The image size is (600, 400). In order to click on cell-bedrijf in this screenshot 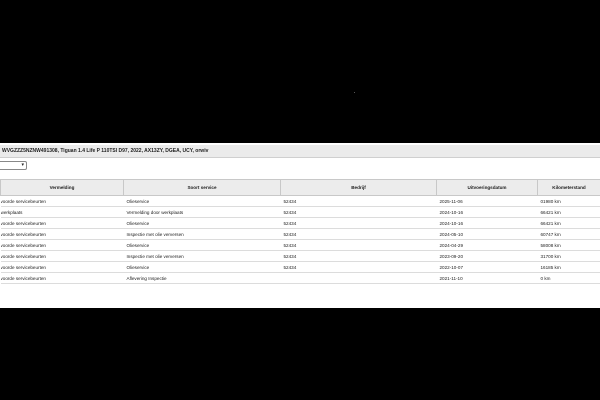, I will do `click(358, 278)`.